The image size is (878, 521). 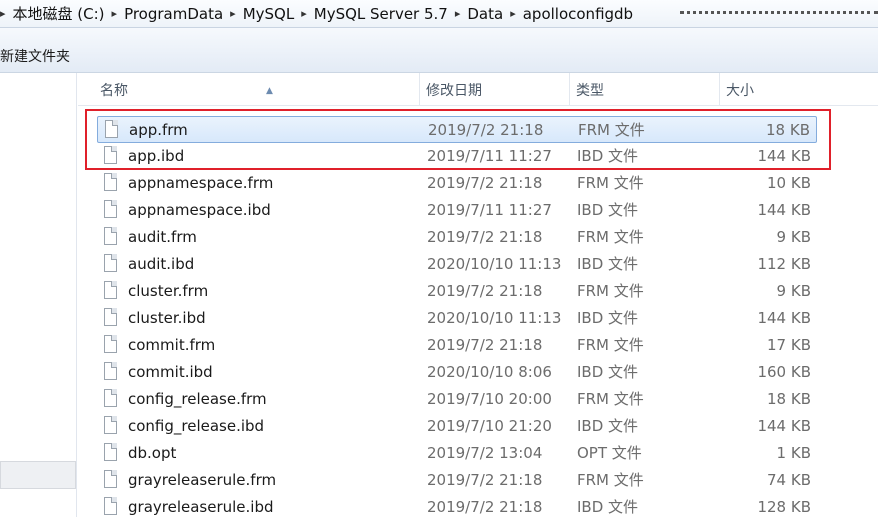 I want to click on table-row: app.frm 2019/7/2 21:18 FRM 文件 18 KB, so click(x=457, y=129).